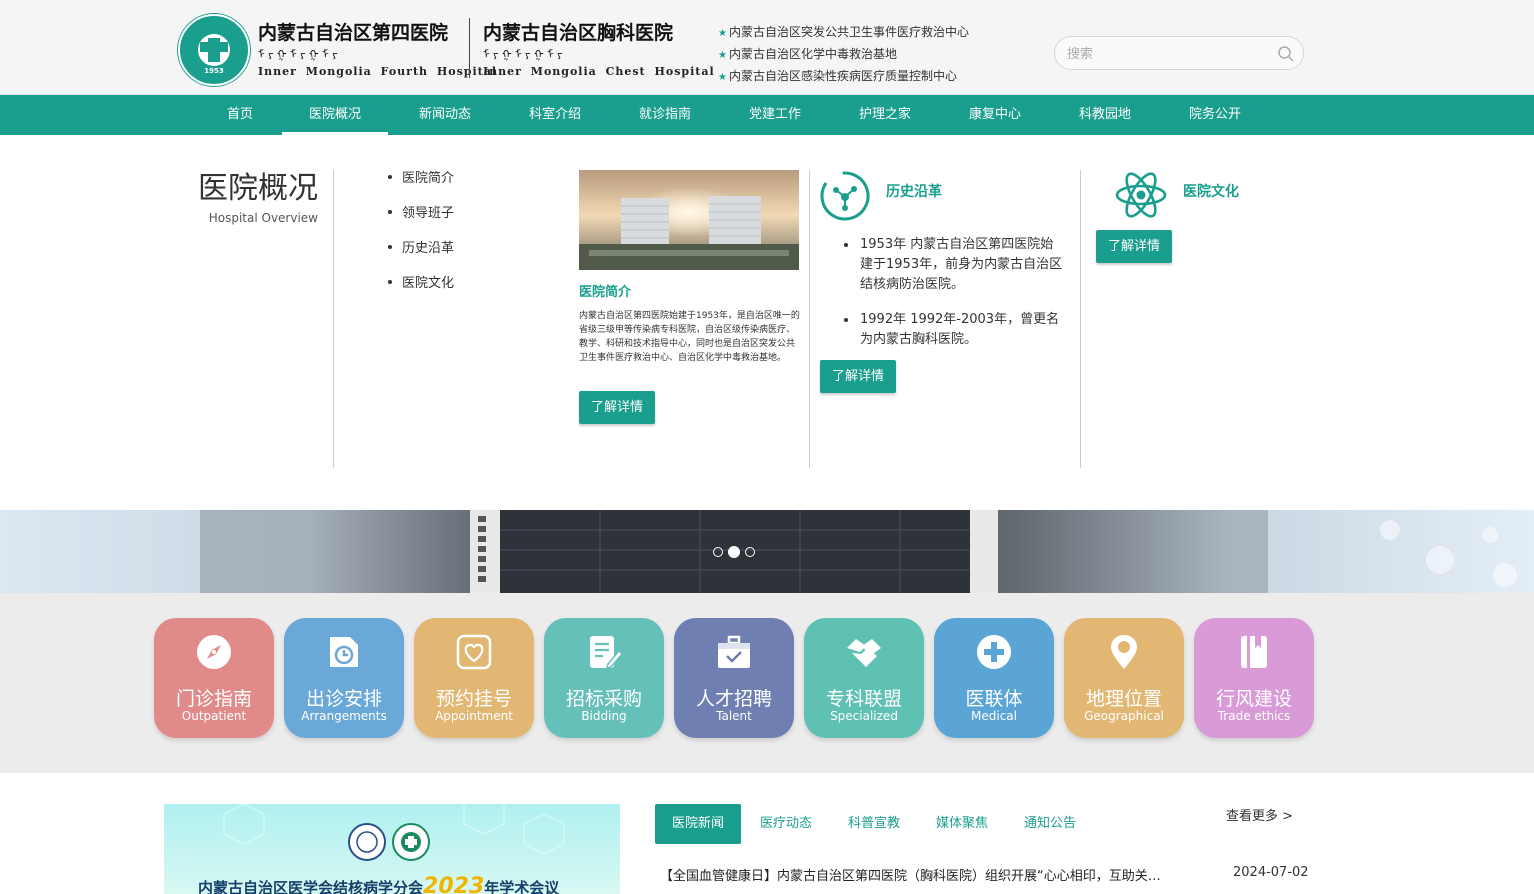 This screenshot has height=894, width=1534. Describe the element at coordinates (454, 884) in the screenshot. I see `news-image-year: 2023` at that location.